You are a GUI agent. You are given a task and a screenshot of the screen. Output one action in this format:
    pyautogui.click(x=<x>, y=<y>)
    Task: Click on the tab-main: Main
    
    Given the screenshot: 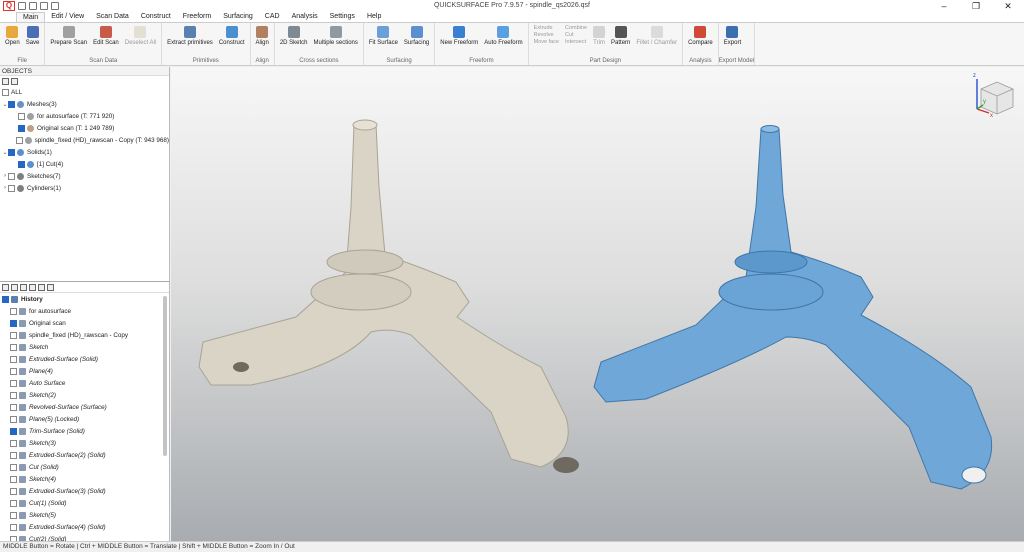 What is the action you would take?
    pyautogui.click(x=31, y=17)
    